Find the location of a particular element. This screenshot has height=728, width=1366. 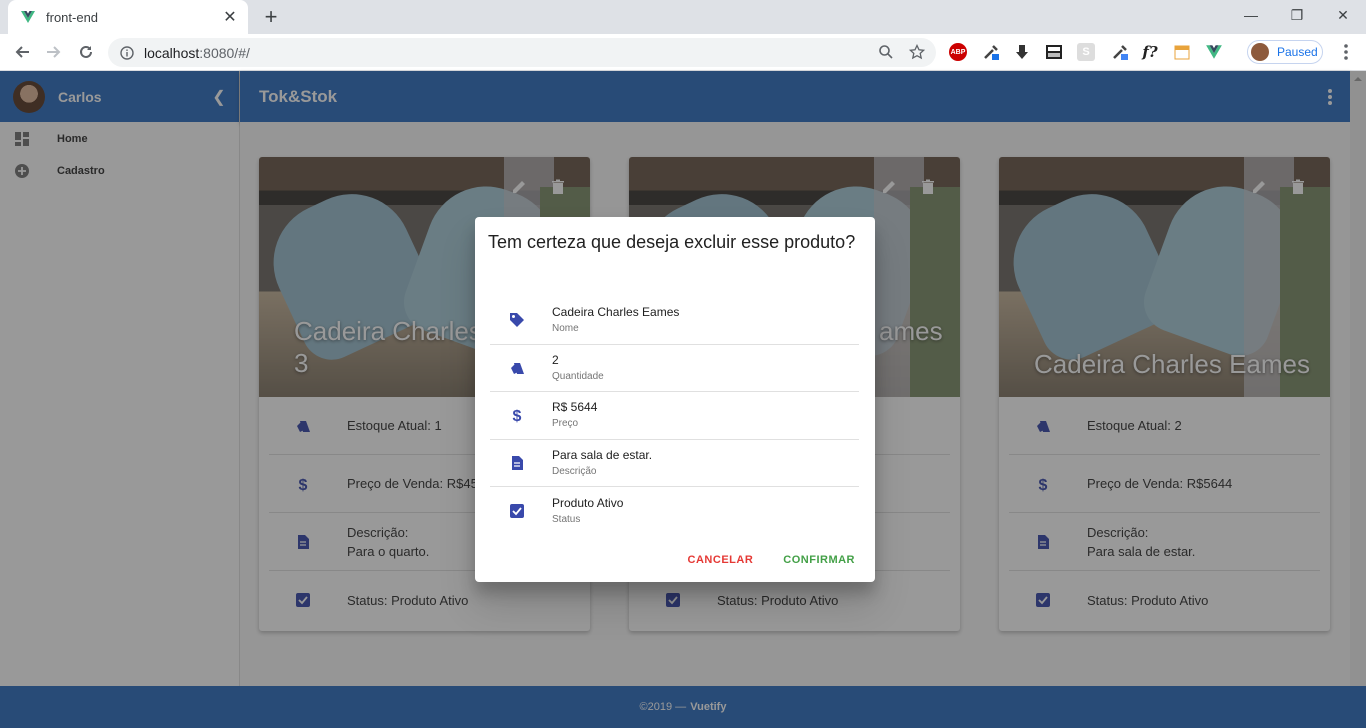

eyedropper-ext-icon is located at coordinates (991, 52).